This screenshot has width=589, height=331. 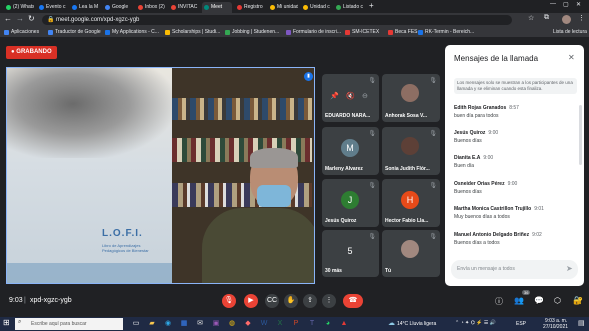 What do you see at coordinates (8, 18) in the screenshot?
I see `back-icon: ←` at bounding box center [8, 18].